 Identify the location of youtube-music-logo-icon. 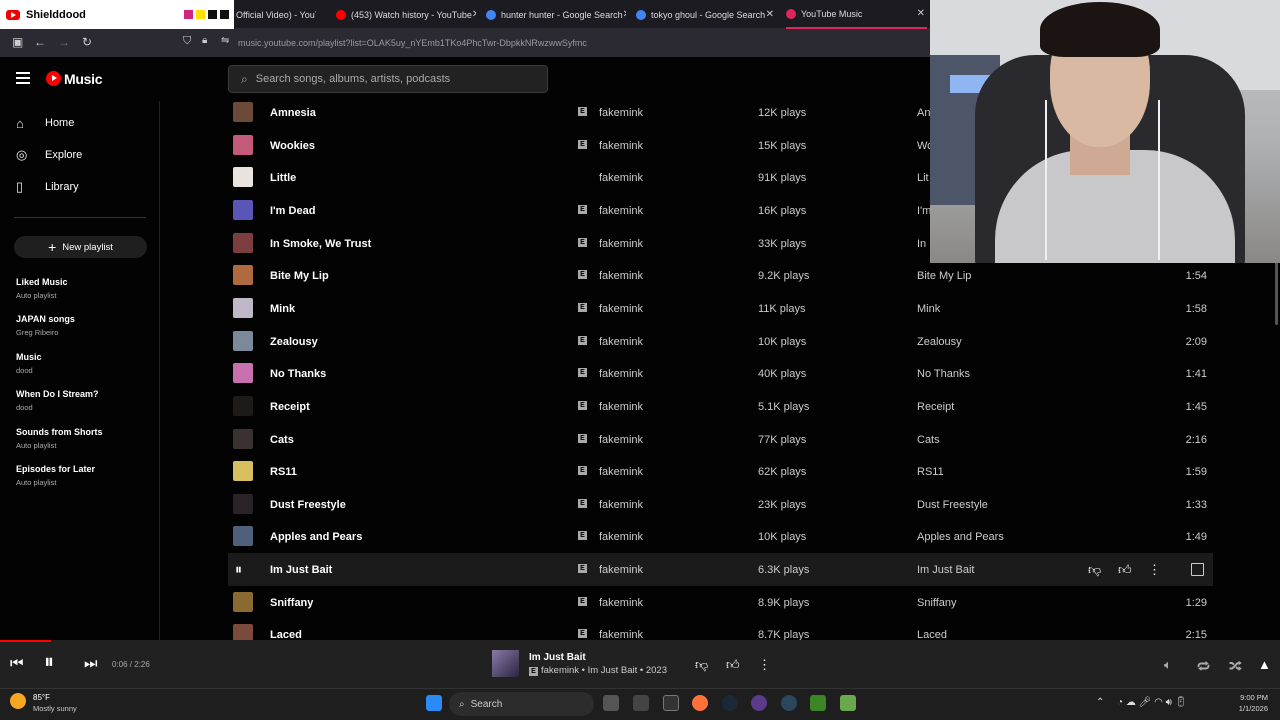
(53, 78).